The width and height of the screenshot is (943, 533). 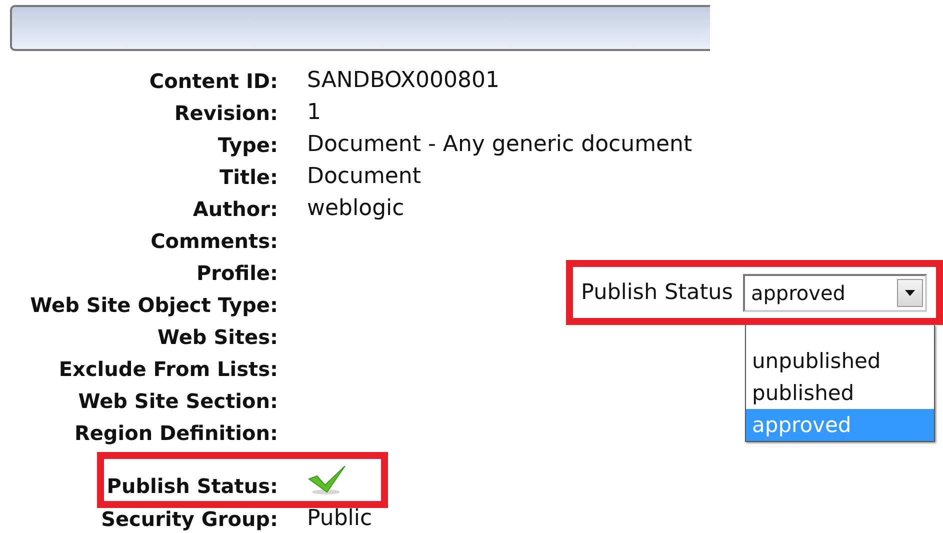 I want to click on field-value: SANDBOX000801, so click(x=403, y=80).